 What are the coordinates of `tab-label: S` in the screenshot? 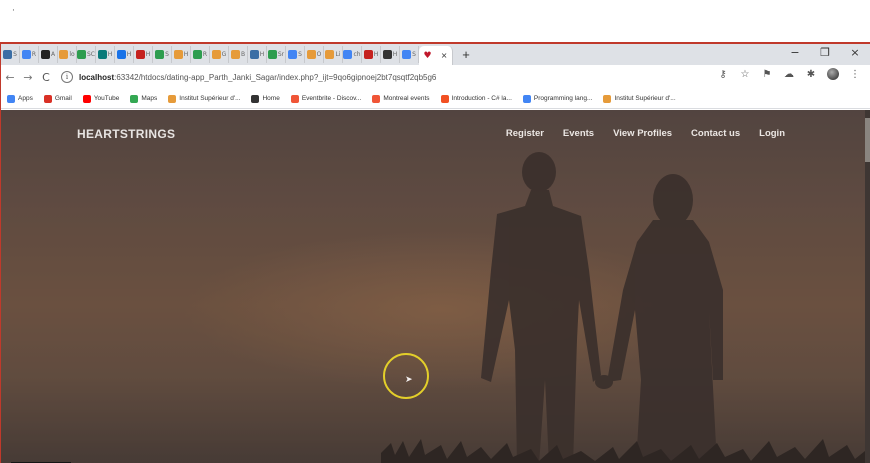 It's located at (414, 54).